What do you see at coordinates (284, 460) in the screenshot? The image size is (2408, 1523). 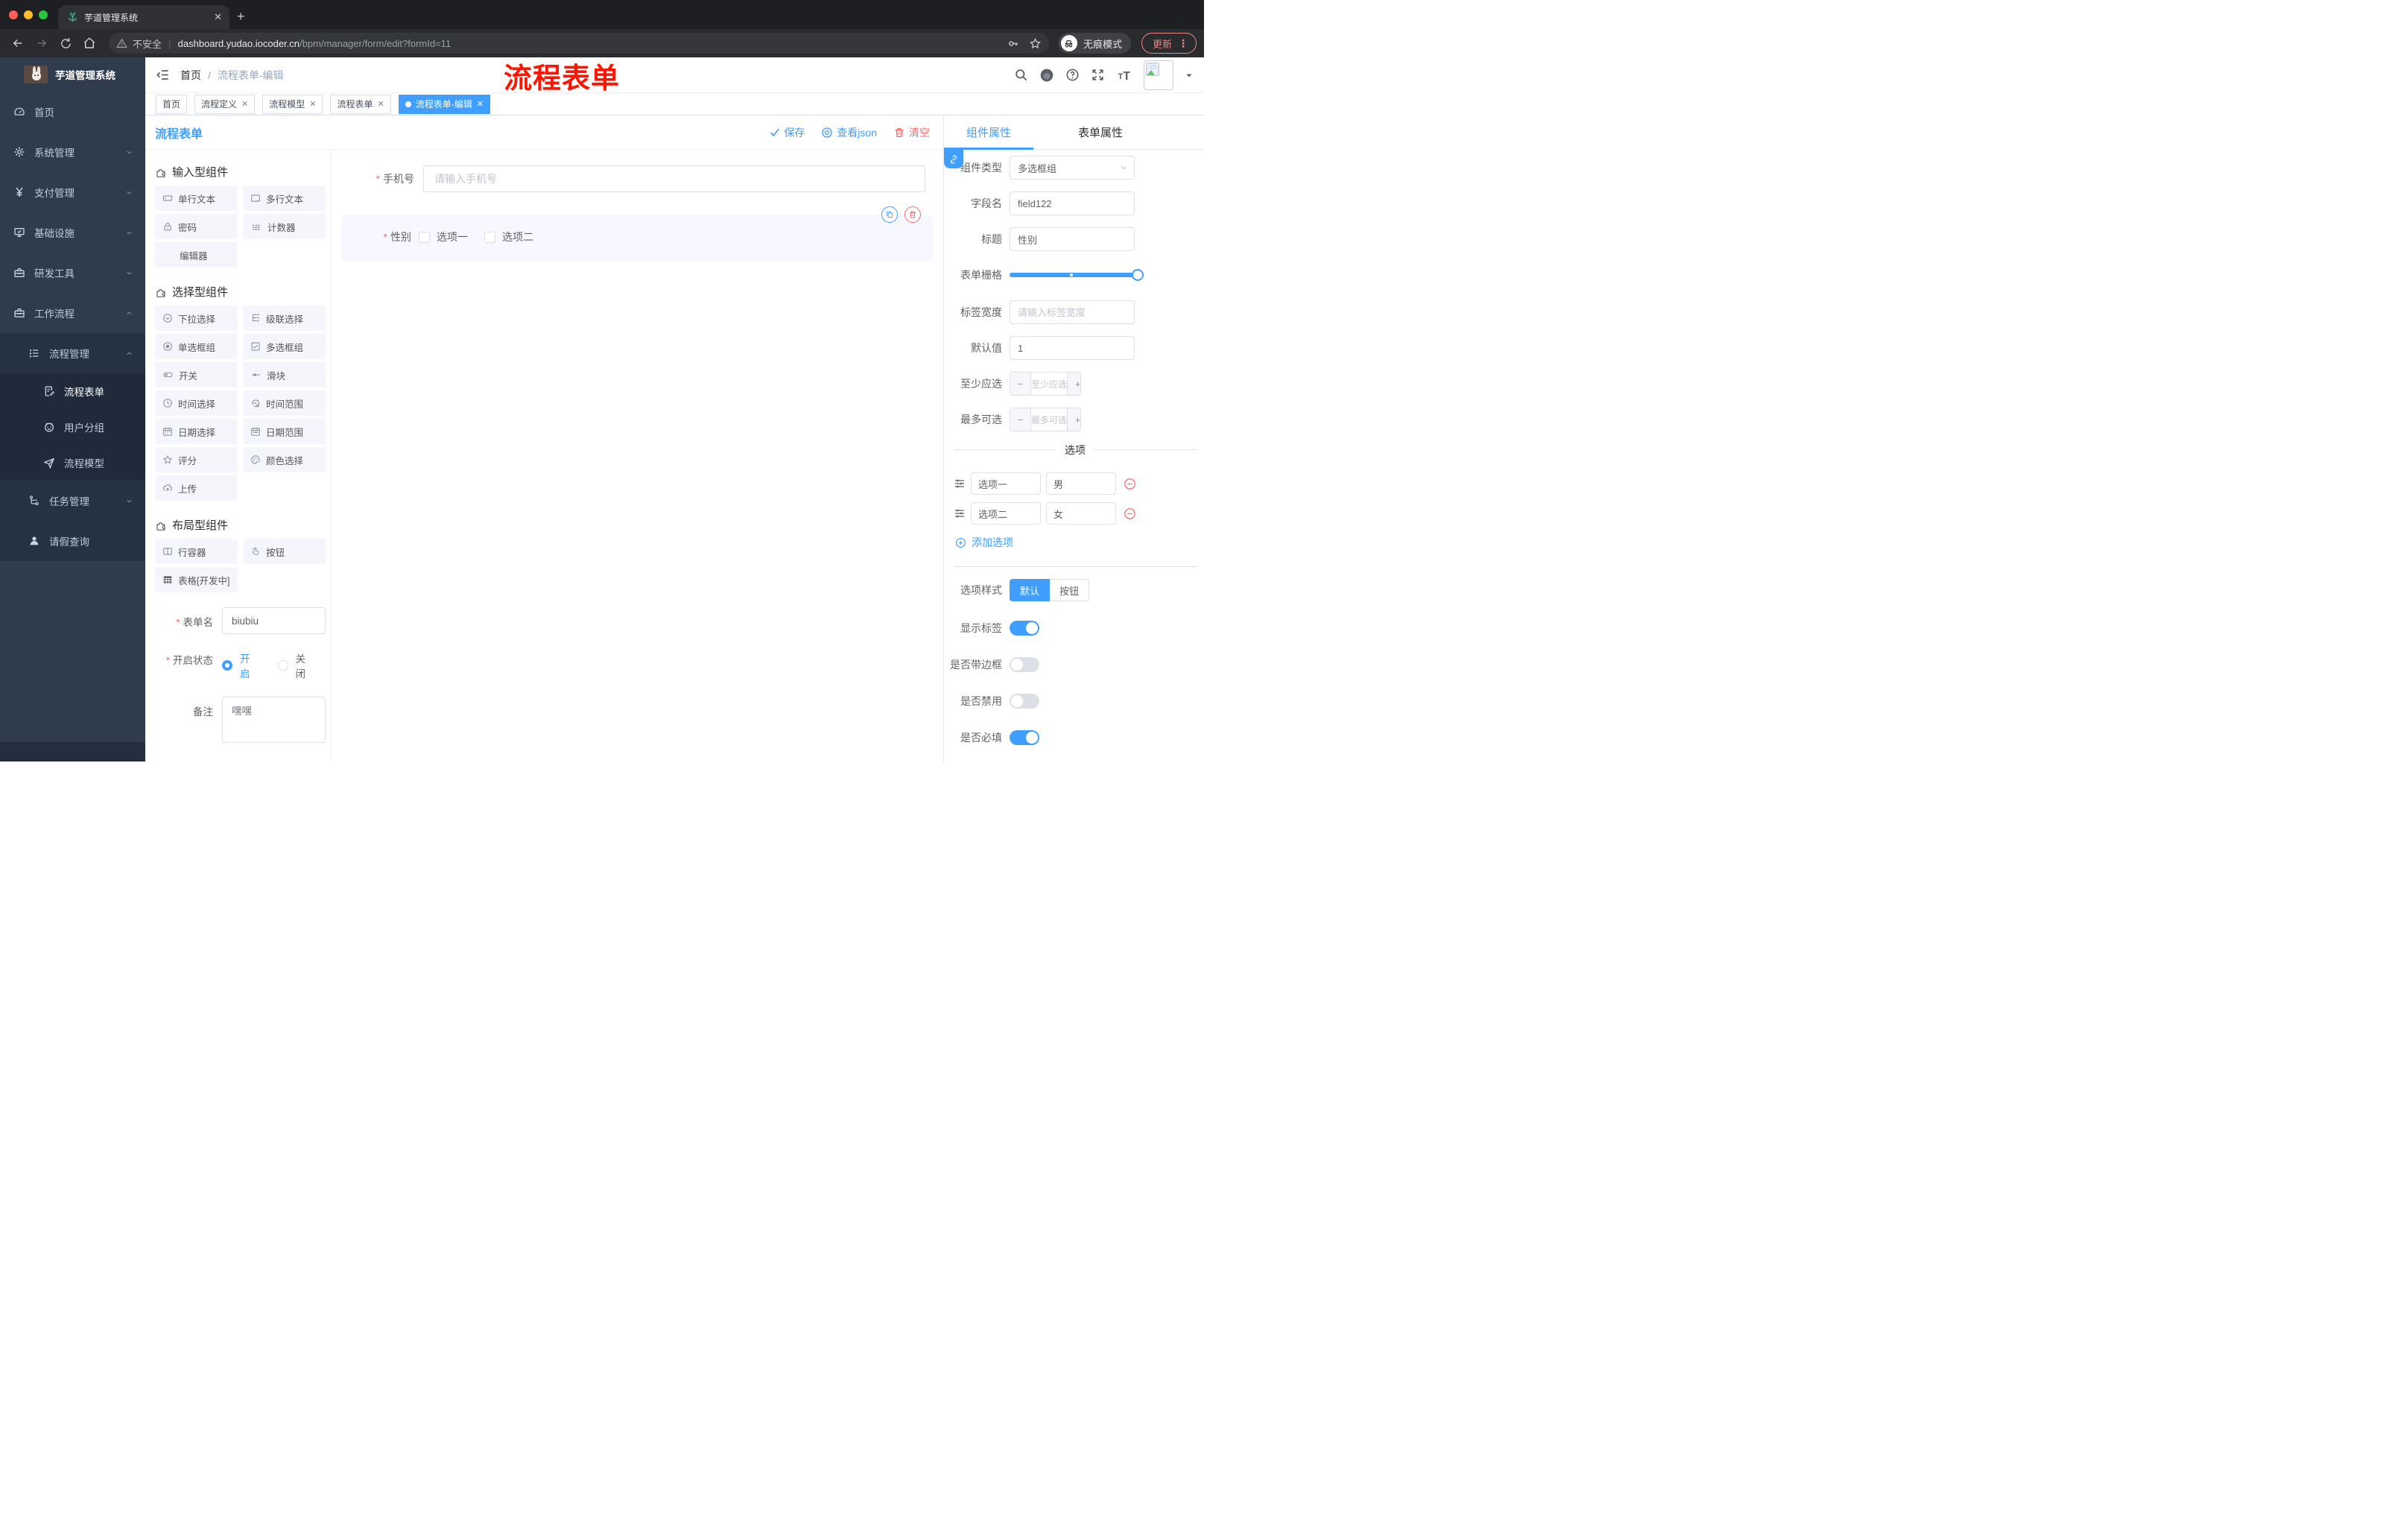 I see `palette-item-color-picker: 颜色选择` at bounding box center [284, 460].